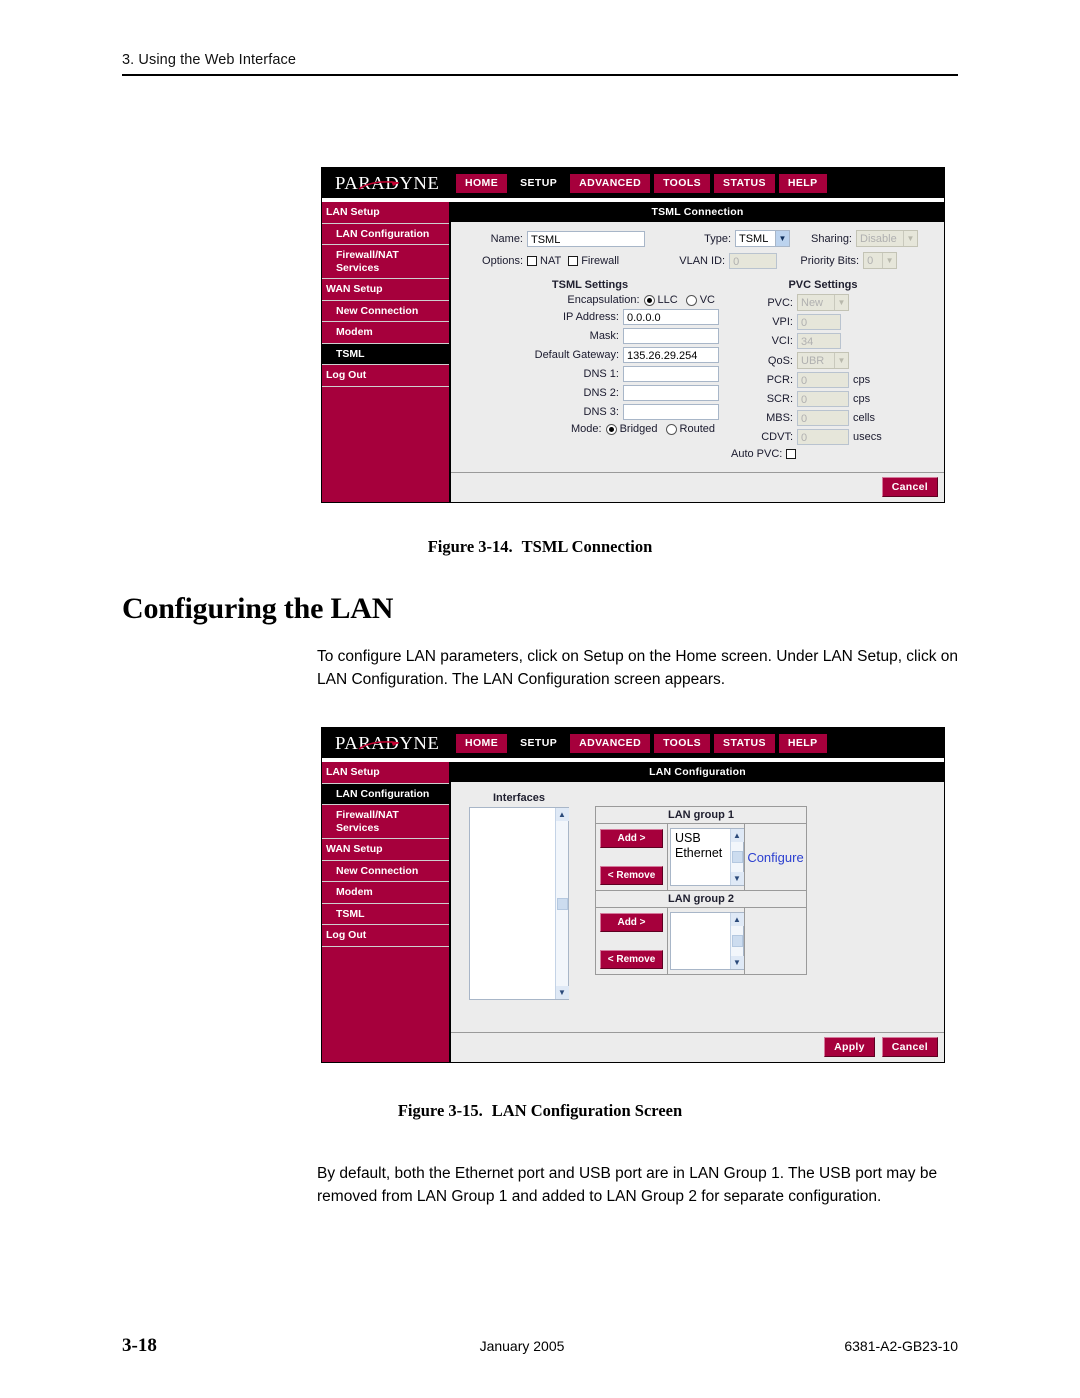 This screenshot has width=1080, height=1398. Describe the element at coordinates (385, 1004) in the screenshot. I see `sidebar-filler` at that location.